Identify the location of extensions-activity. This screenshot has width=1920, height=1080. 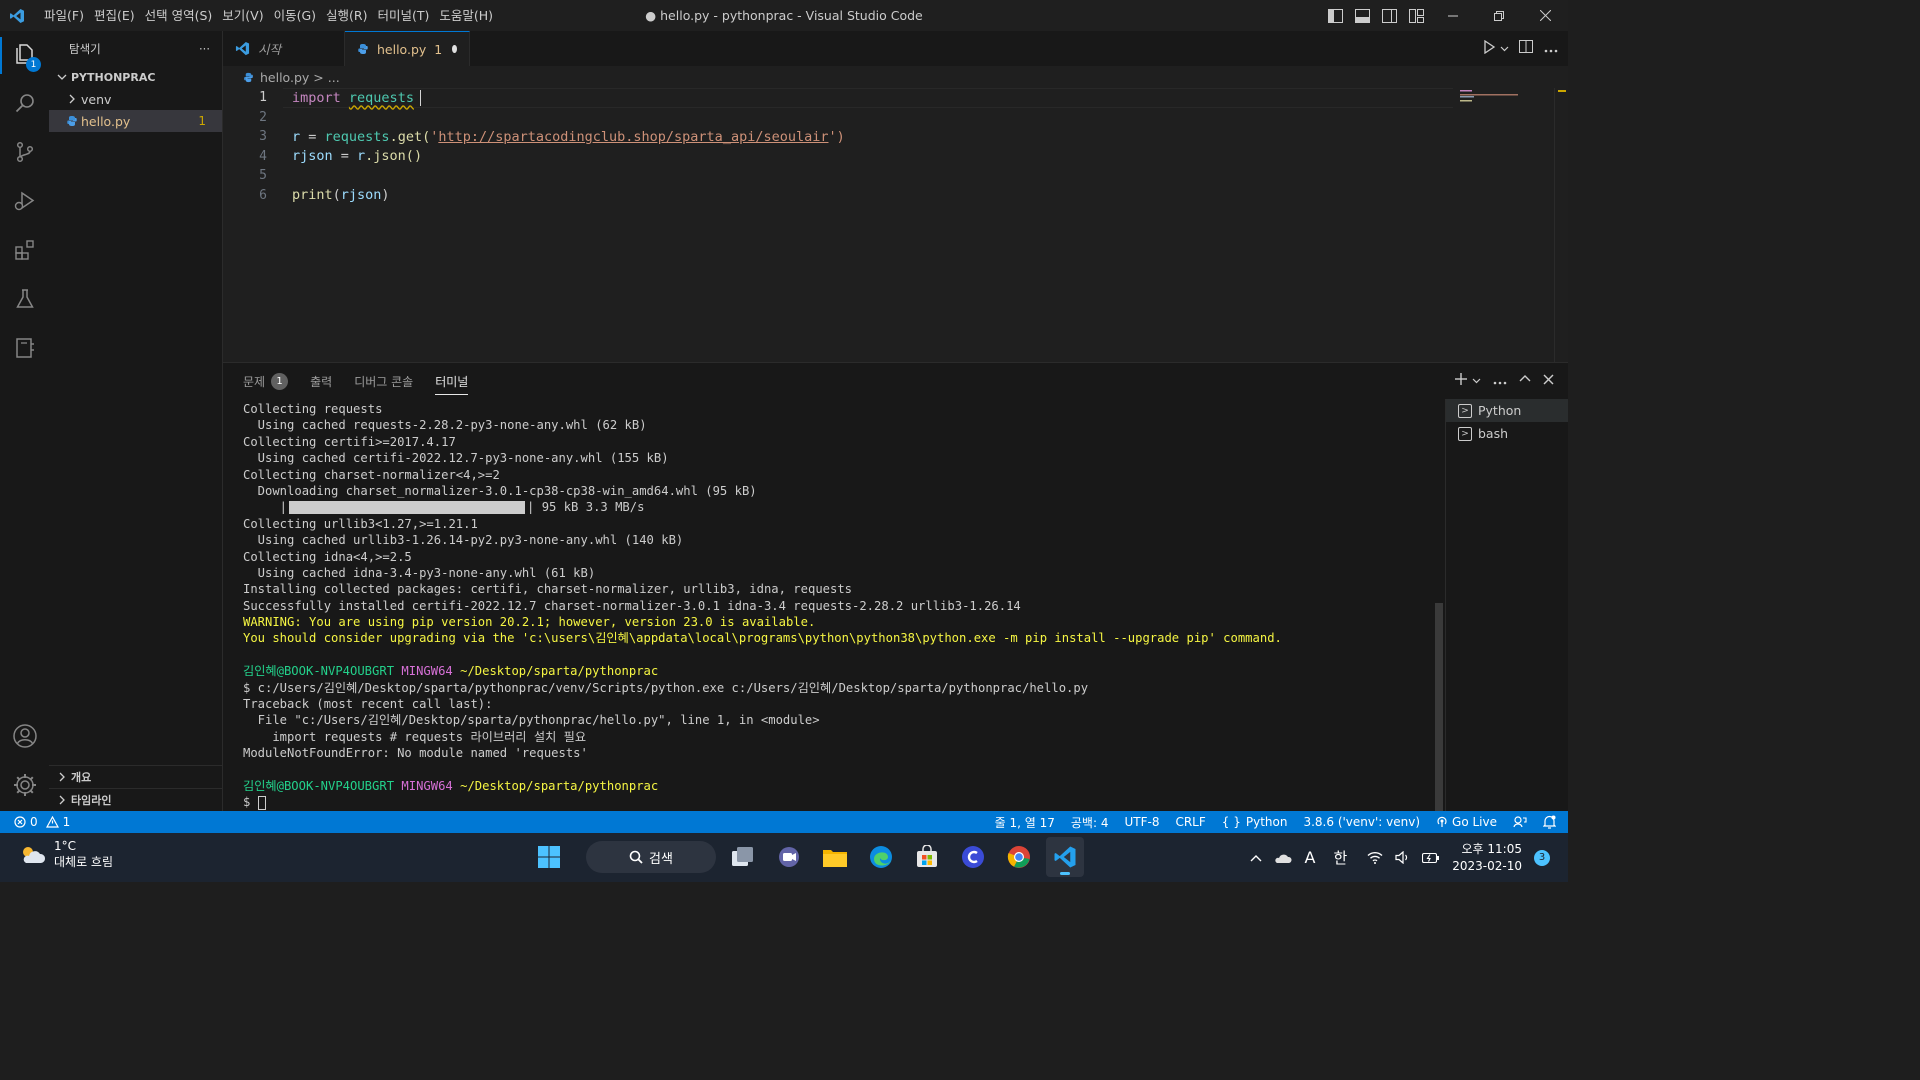
(24, 251).